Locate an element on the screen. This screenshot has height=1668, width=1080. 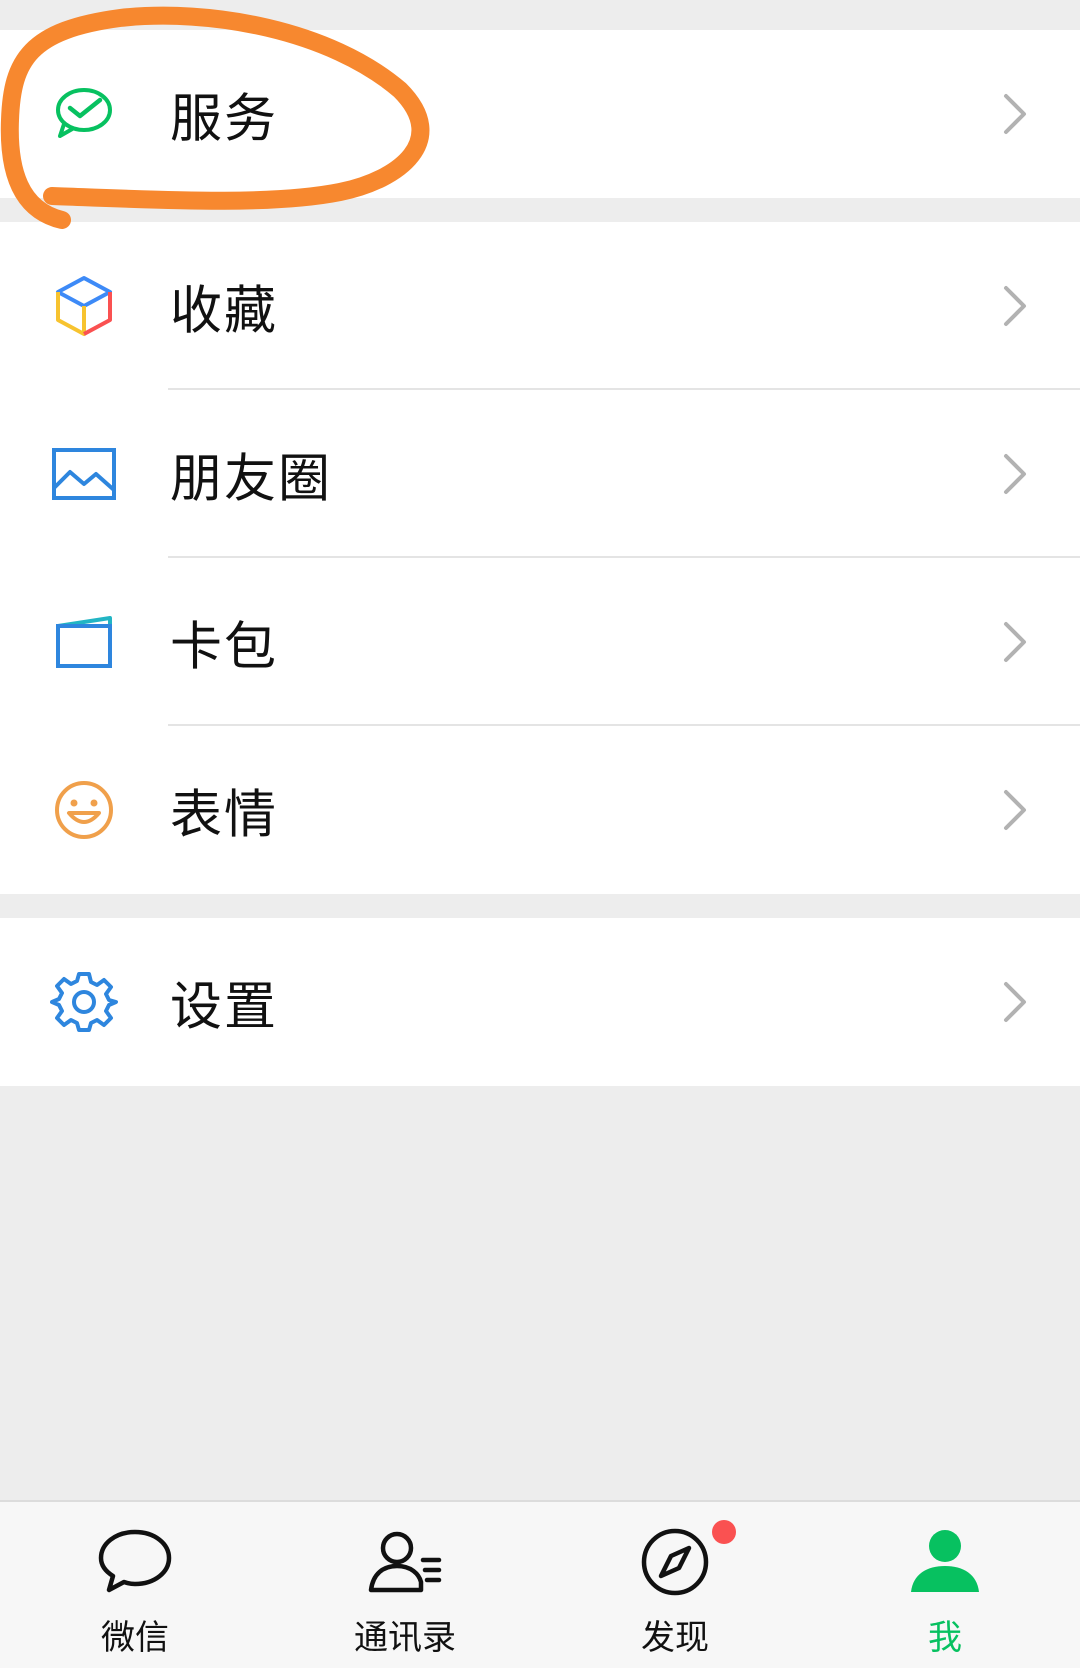
menu-item-service: 服务 is located at coordinates (540, 114).